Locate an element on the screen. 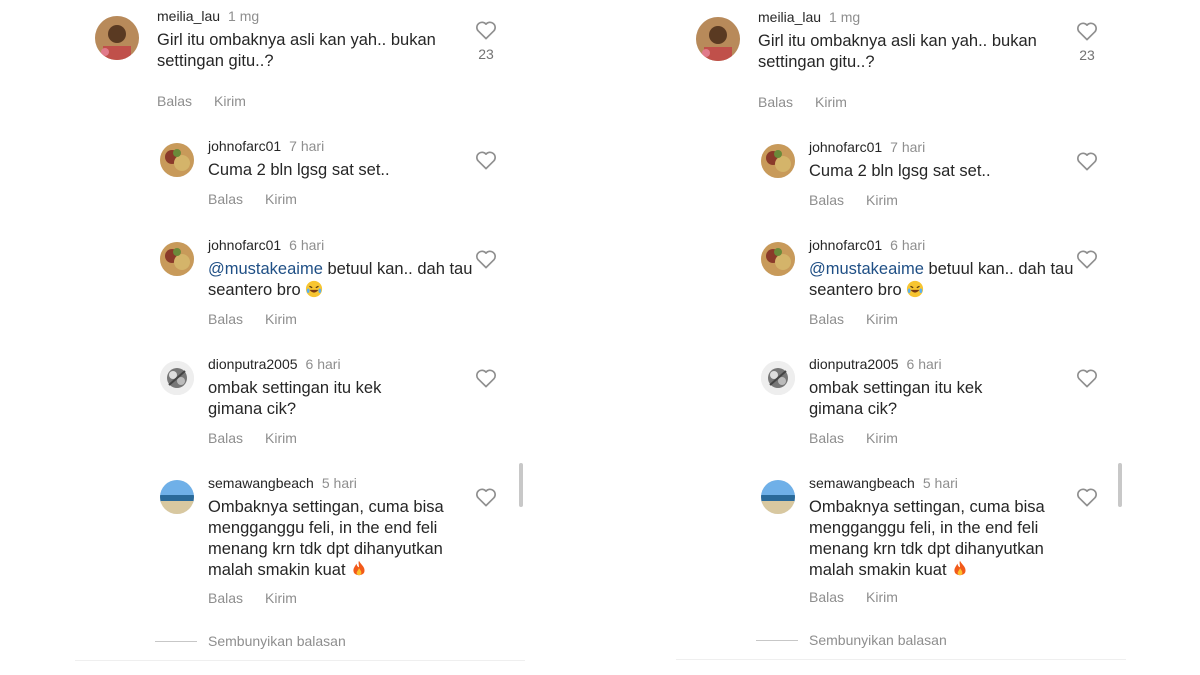 This screenshot has height=675, width=1200. hide-replies-line is located at coordinates (176, 641).